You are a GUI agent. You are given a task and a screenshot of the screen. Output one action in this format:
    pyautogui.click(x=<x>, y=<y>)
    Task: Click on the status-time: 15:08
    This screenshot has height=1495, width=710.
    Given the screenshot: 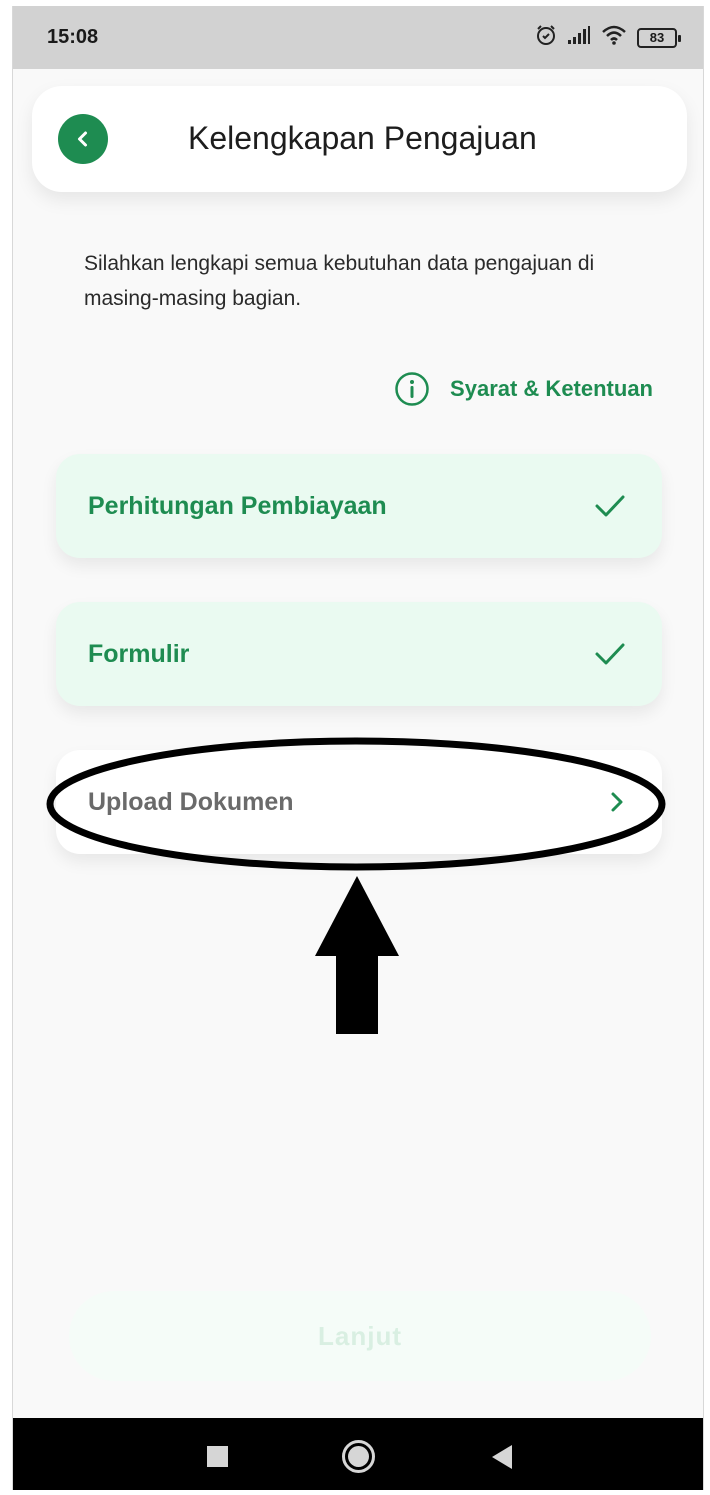 What is the action you would take?
    pyautogui.click(x=73, y=37)
    